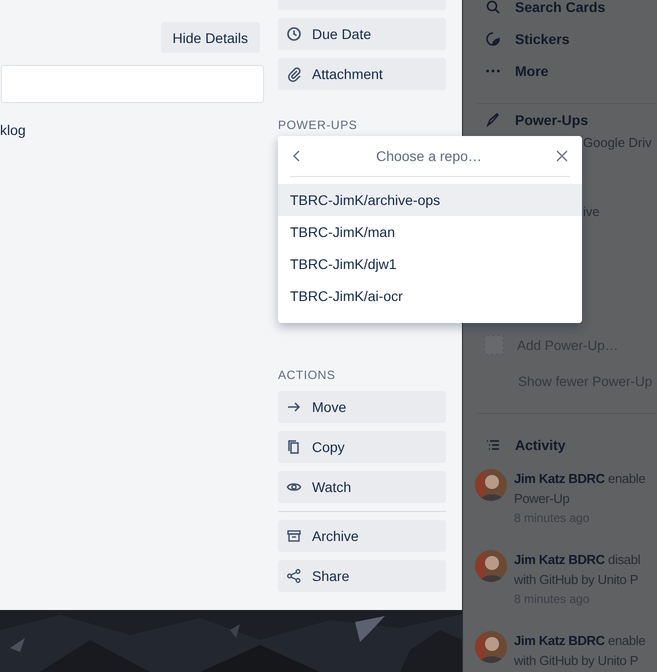 The image size is (657, 672). I want to click on repo-option: TBRC-JimK/ai-ocr, so click(430, 296).